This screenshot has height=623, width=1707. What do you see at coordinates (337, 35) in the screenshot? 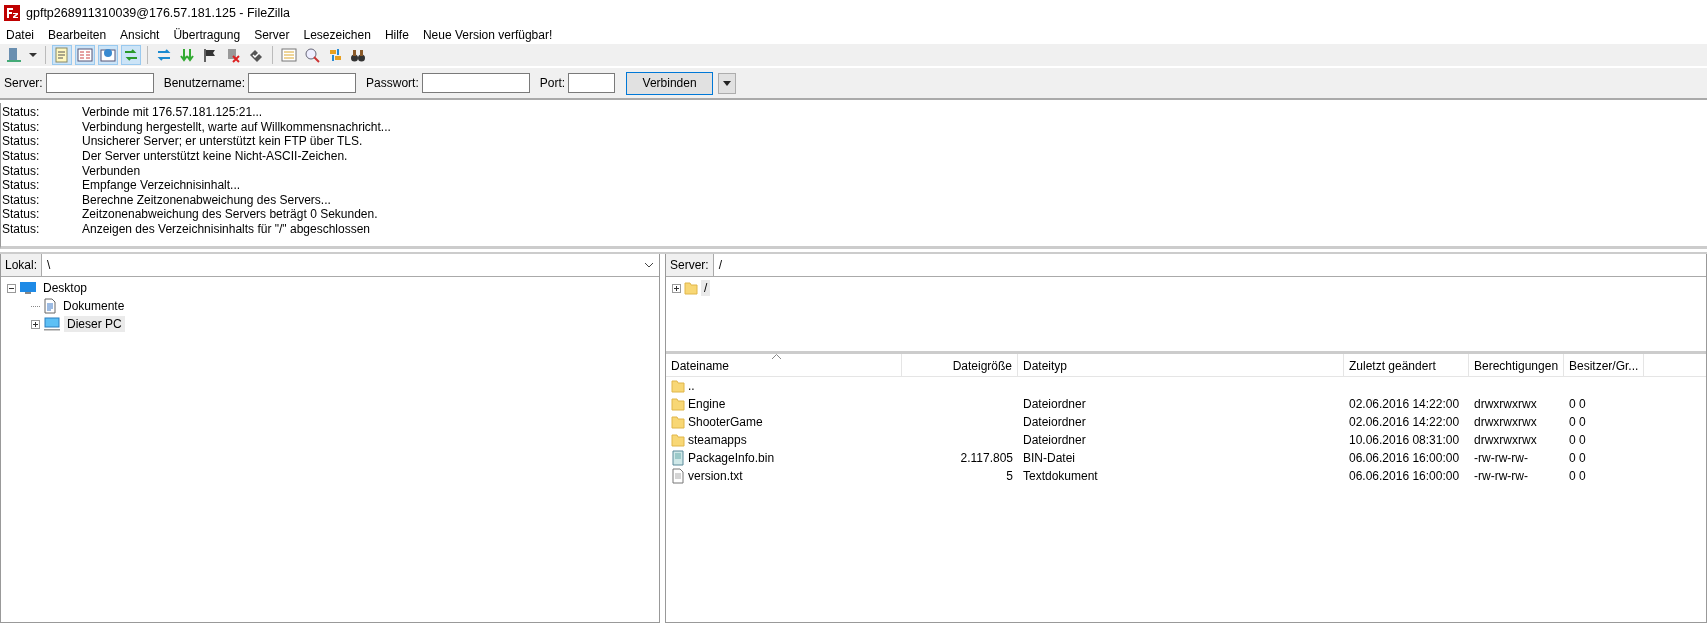
I see `menu-item: Lesezeichen` at bounding box center [337, 35].